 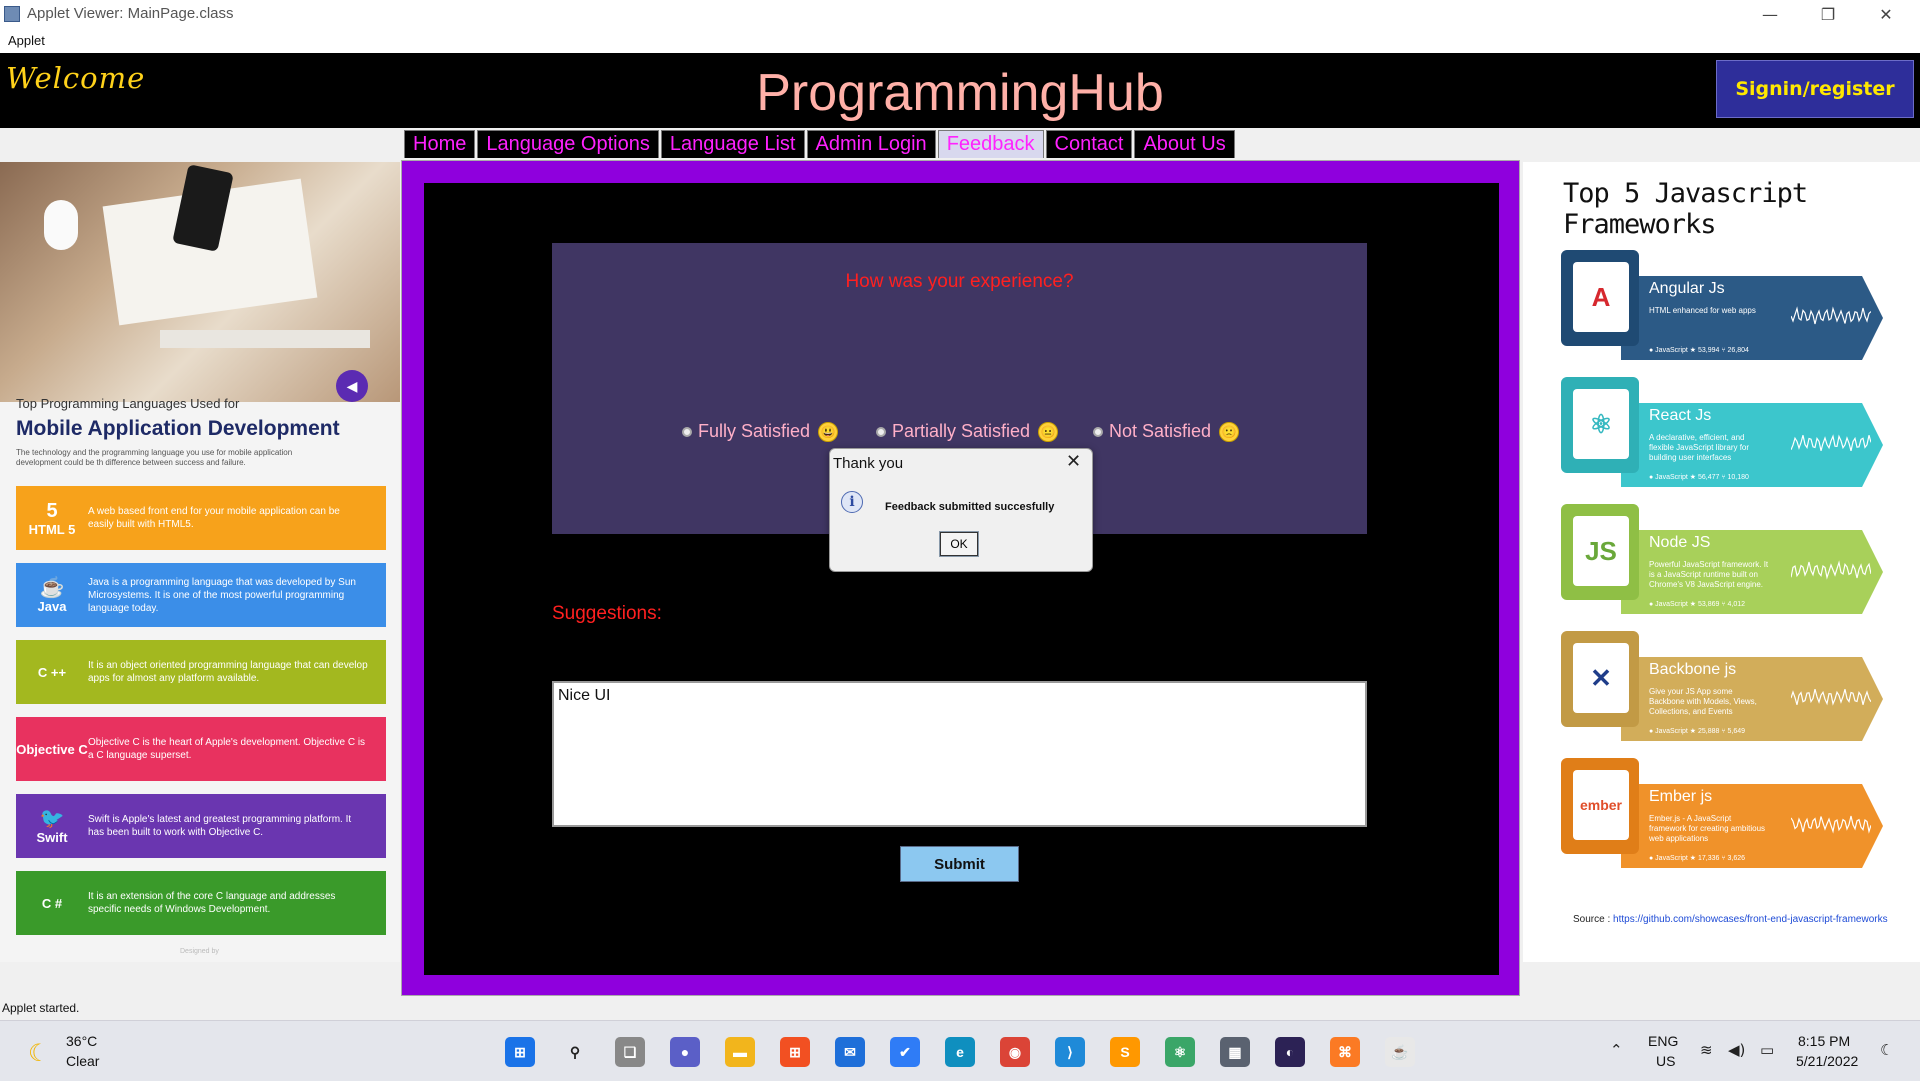 What do you see at coordinates (905, 1052) in the screenshot?
I see `taskbar-todo-icon: ✔` at bounding box center [905, 1052].